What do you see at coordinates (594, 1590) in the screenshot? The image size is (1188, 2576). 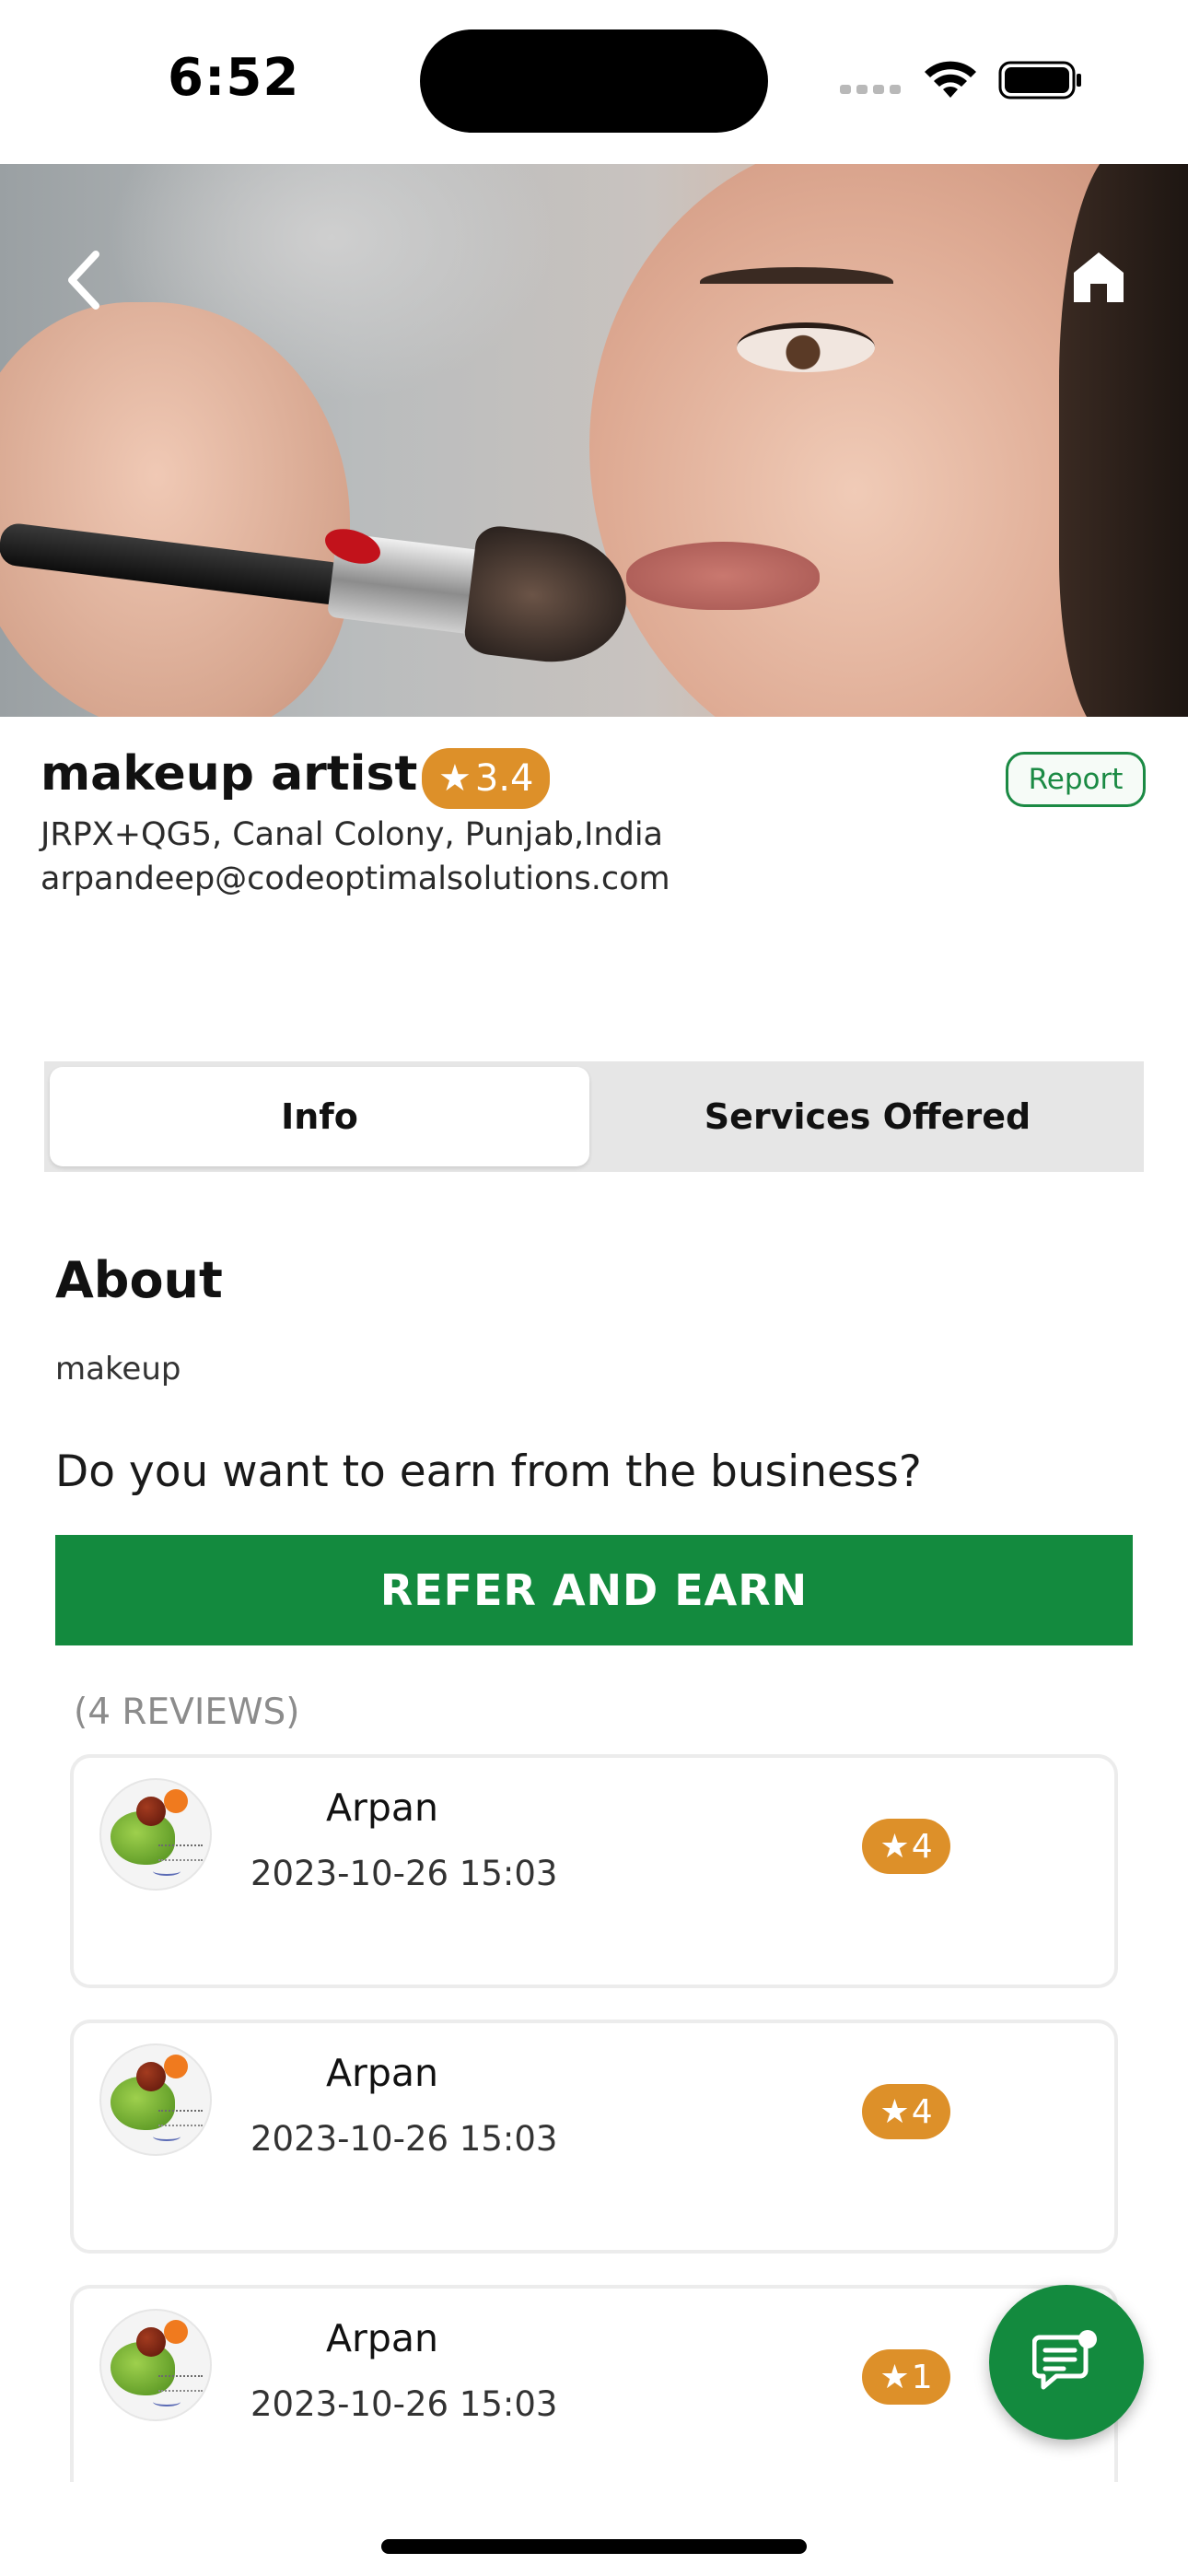 I see `refer-and-earn-button: REFER AND EARN` at bounding box center [594, 1590].